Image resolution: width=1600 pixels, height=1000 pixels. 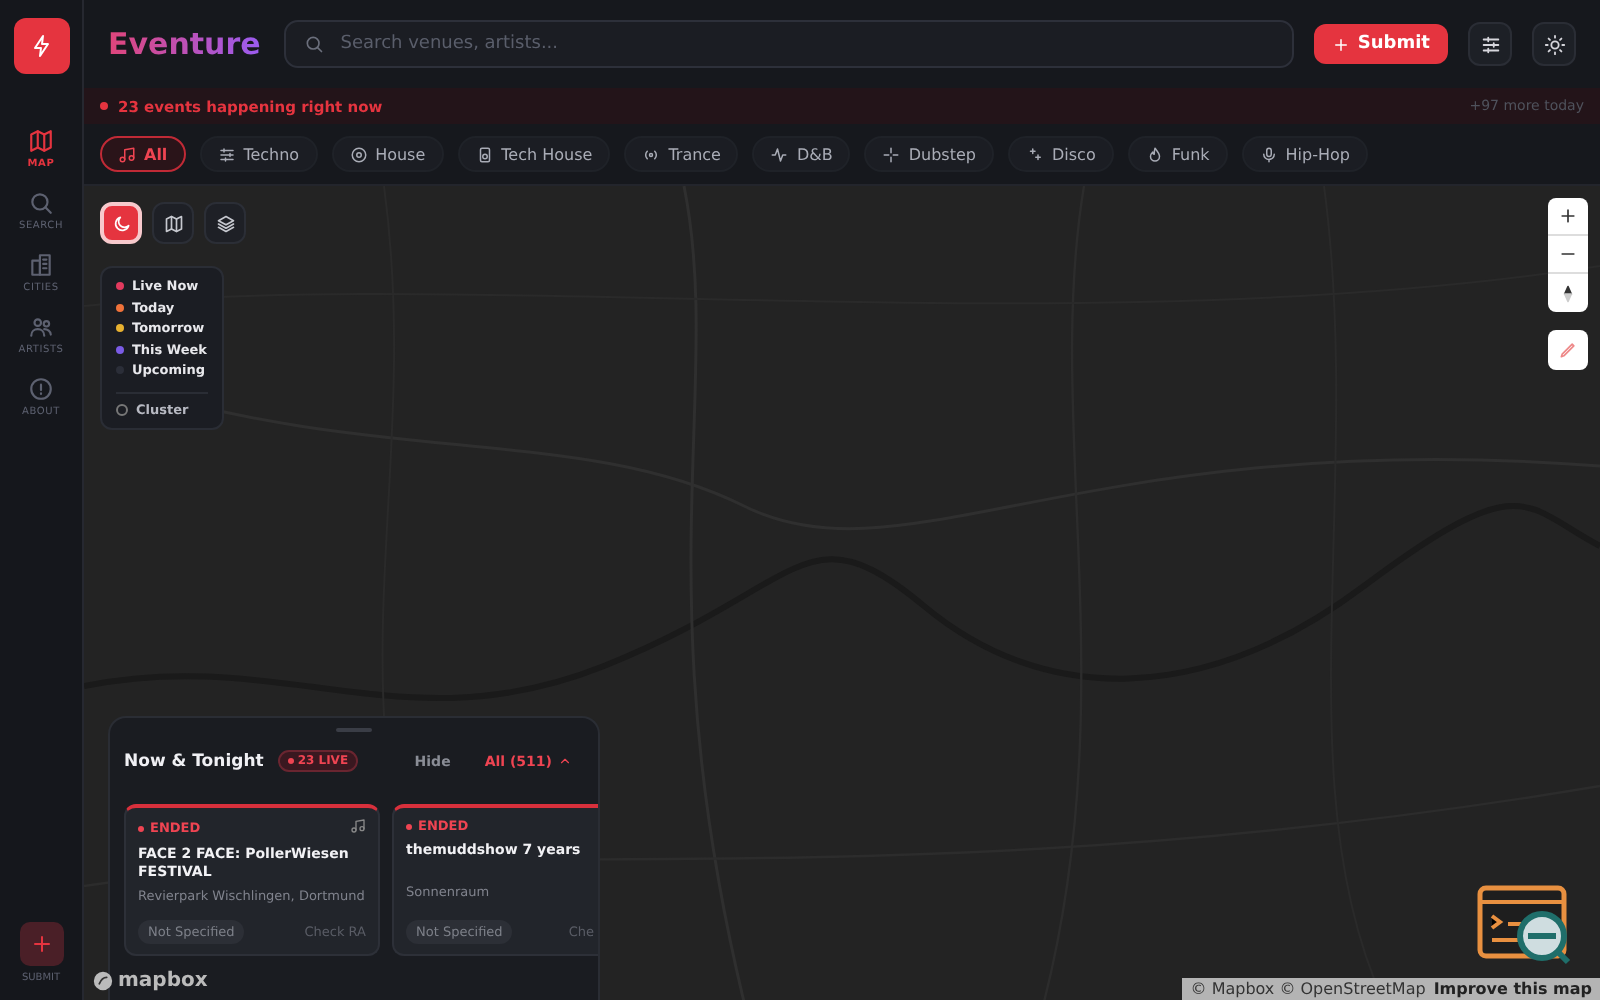 What do you see at coordinates (1061, 154) in the screenshot?
I see `genre-chip: Disco` at bounding box center [1061, 154].